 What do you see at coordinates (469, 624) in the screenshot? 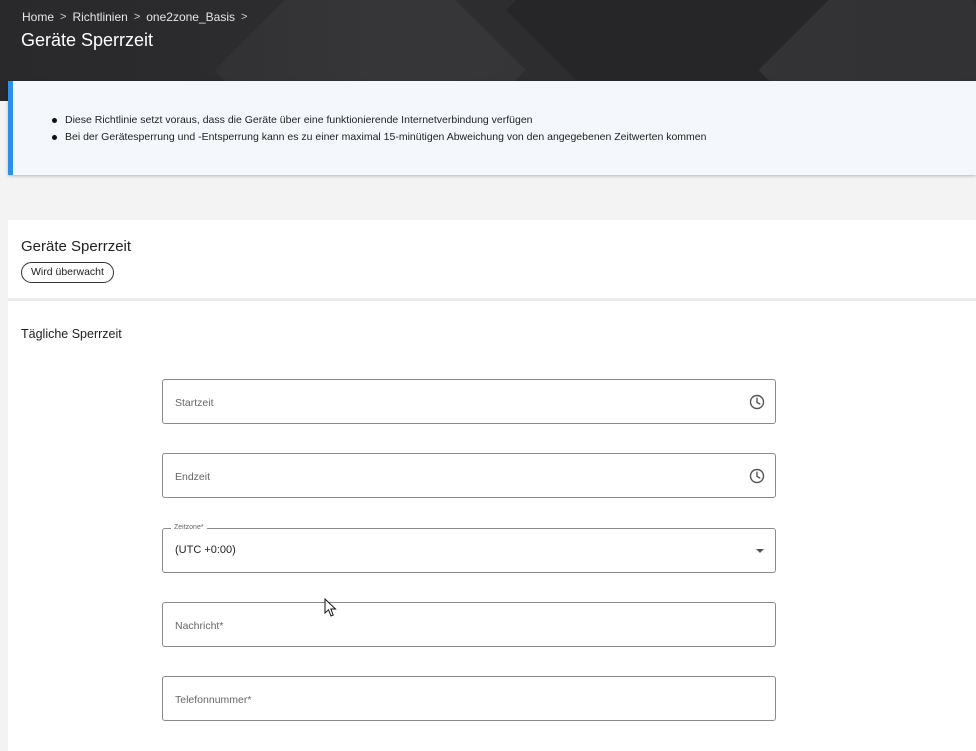
I see `message-field: Nachricht*` at bounding box center [469, 624].